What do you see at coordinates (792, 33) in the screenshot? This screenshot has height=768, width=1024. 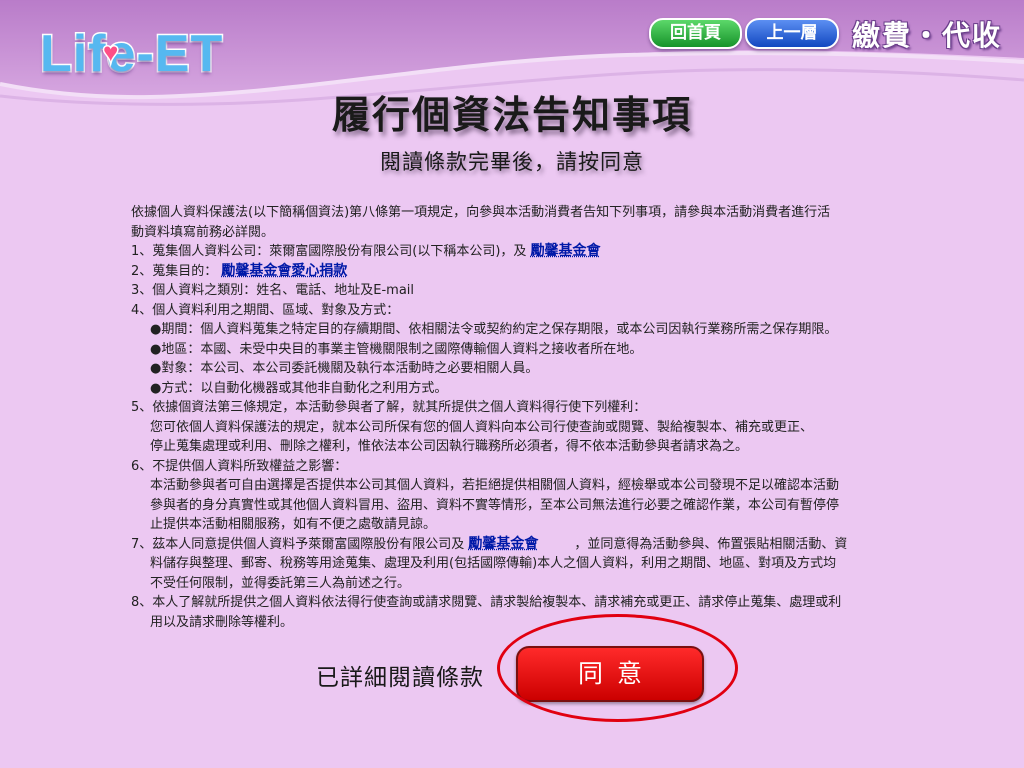 I see `back-button: 上一層` at bounding box center [792, 33].